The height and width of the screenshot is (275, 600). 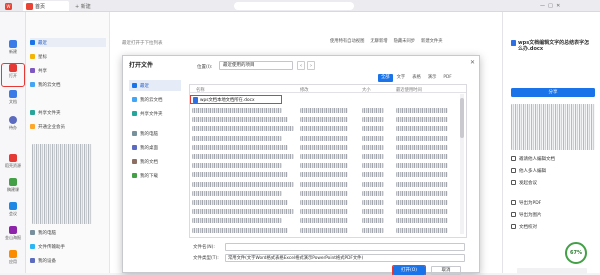 What do you see at coordinates (366, 90) in the screenshot?
I see `col-size: 大小` at bounding box center [366, 90].